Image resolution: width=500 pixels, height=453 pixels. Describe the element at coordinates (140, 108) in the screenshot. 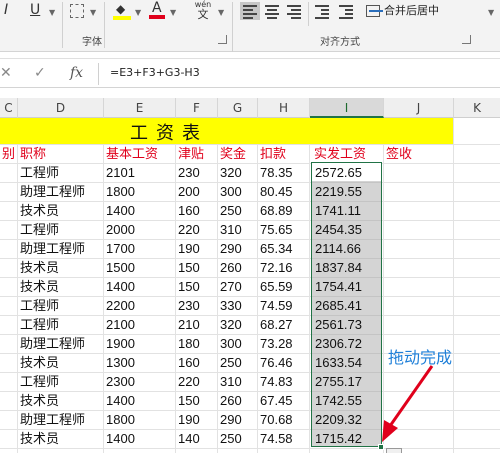

I see `column-header-e: E` at that location.